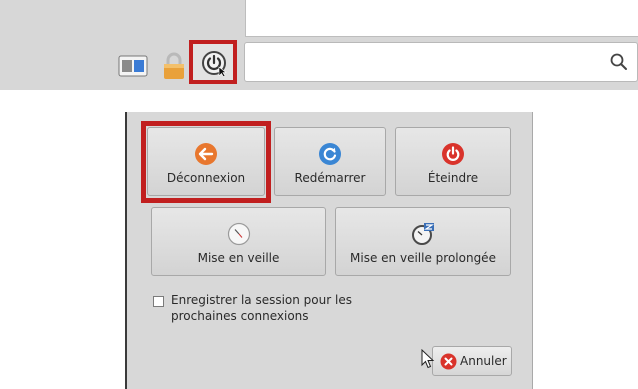 This screenshot has height=389, width=638. Describe the element at coordinates (238, 258) in the screenshot. I see `sleep-label: Mise en veille` at that location.